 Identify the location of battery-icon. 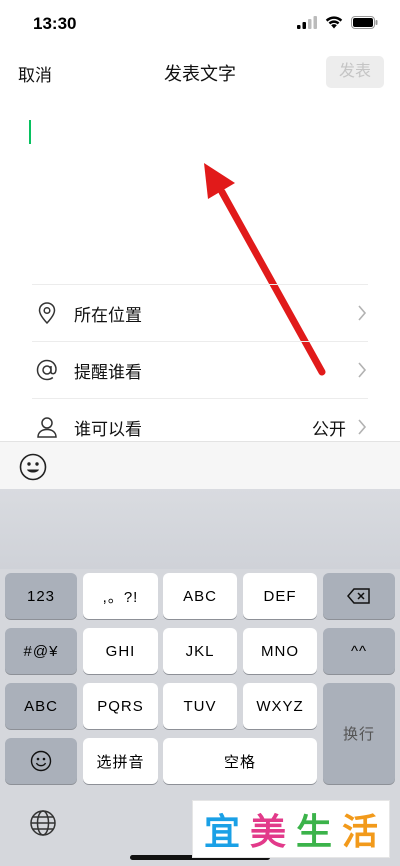
(364, 22).